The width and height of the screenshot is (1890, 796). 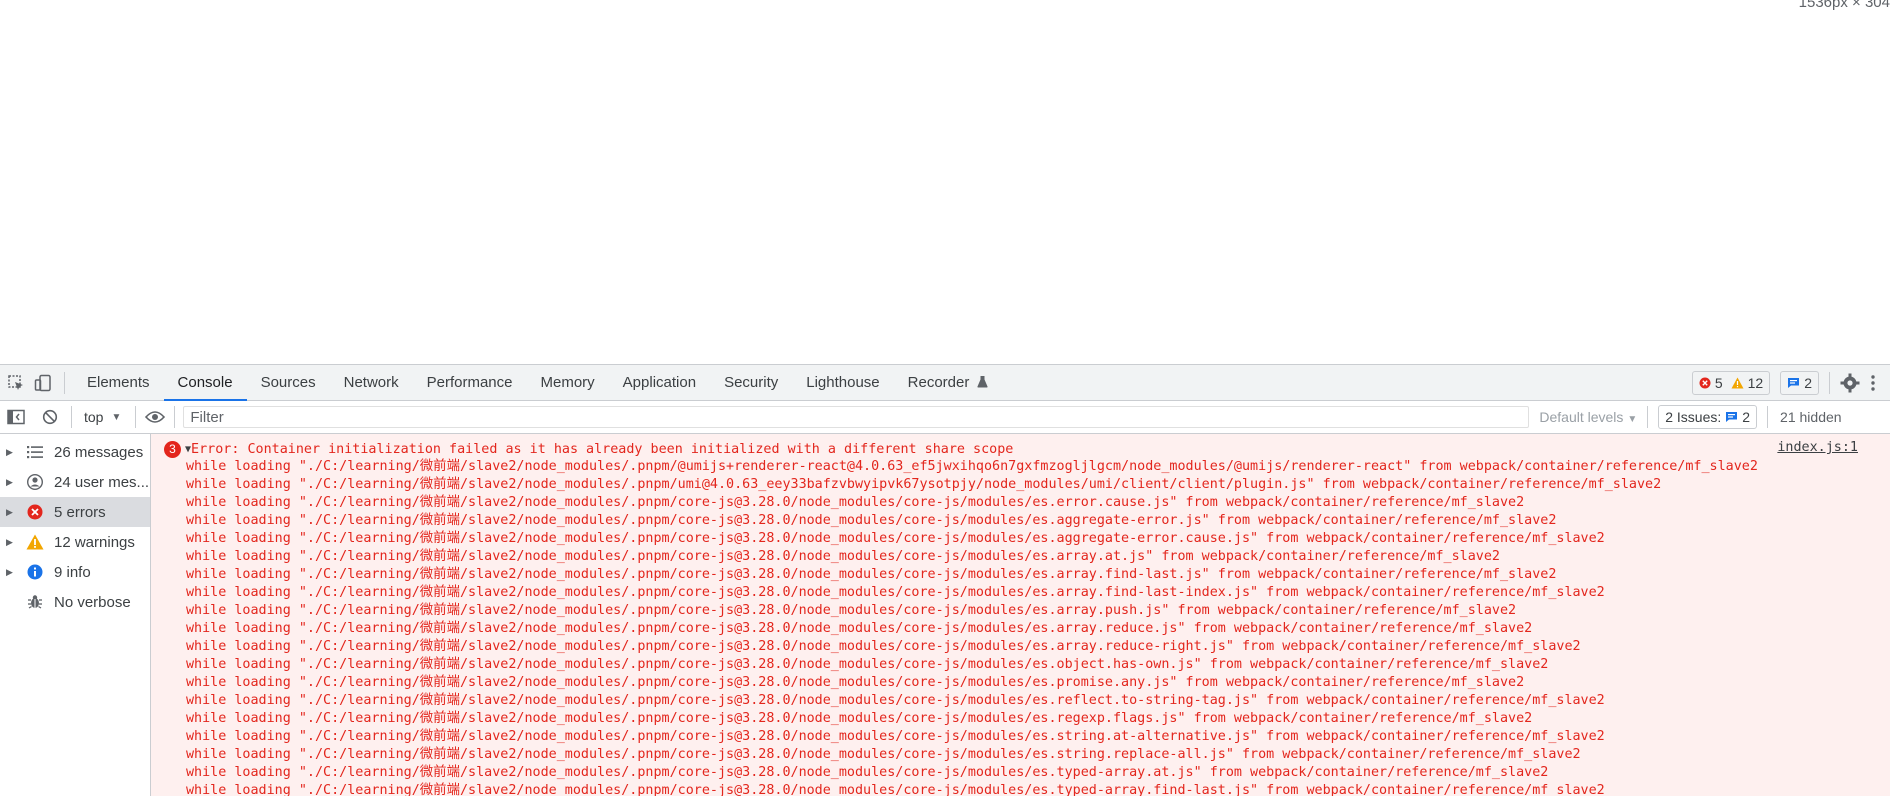 I want to click on list-icon, so click(x=35, y=452).